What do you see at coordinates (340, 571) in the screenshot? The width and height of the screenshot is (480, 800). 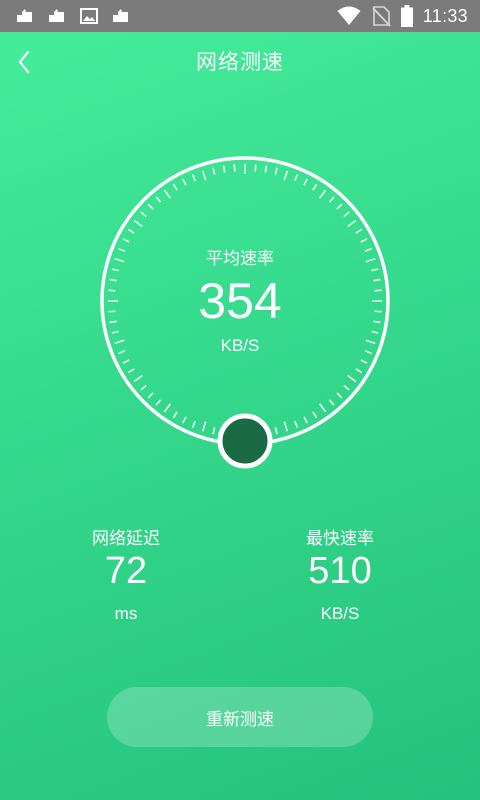 I see `max-speed-value: 510` at bounding box center [340, 571].